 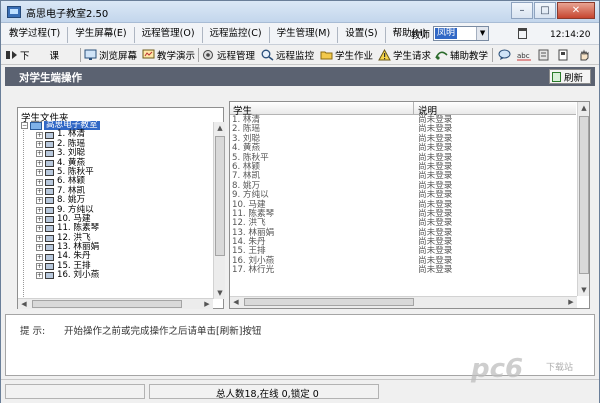 I want to click on maximize-button: □, so click(x=545, y=10).